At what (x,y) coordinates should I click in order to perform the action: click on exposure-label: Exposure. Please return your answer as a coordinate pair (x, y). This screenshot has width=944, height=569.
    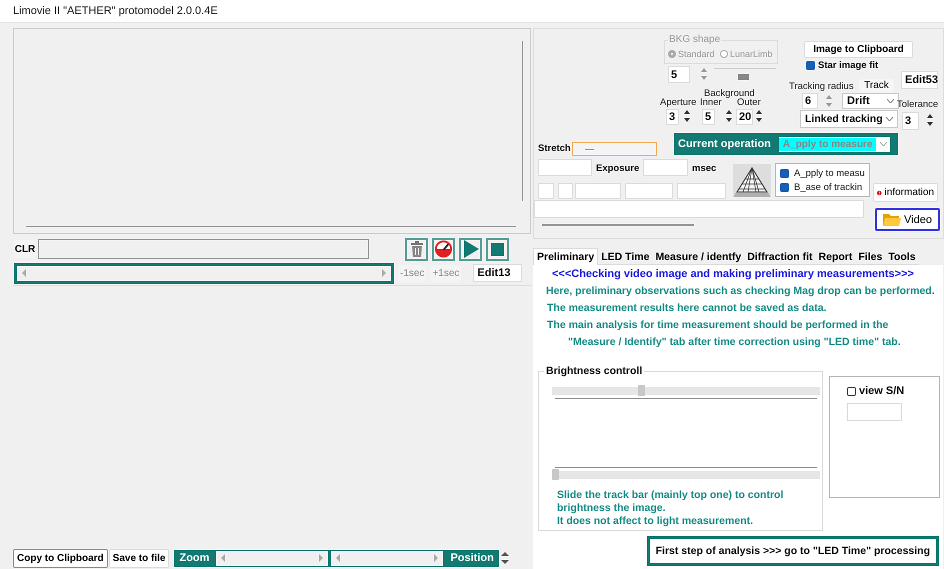
    Looking at the image, I should click on (618, 168).